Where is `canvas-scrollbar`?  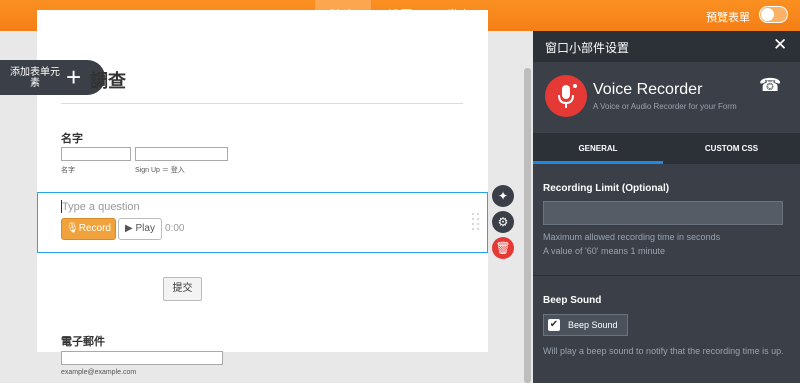 canvas-scrollbar is located at coordinates (527, 225).